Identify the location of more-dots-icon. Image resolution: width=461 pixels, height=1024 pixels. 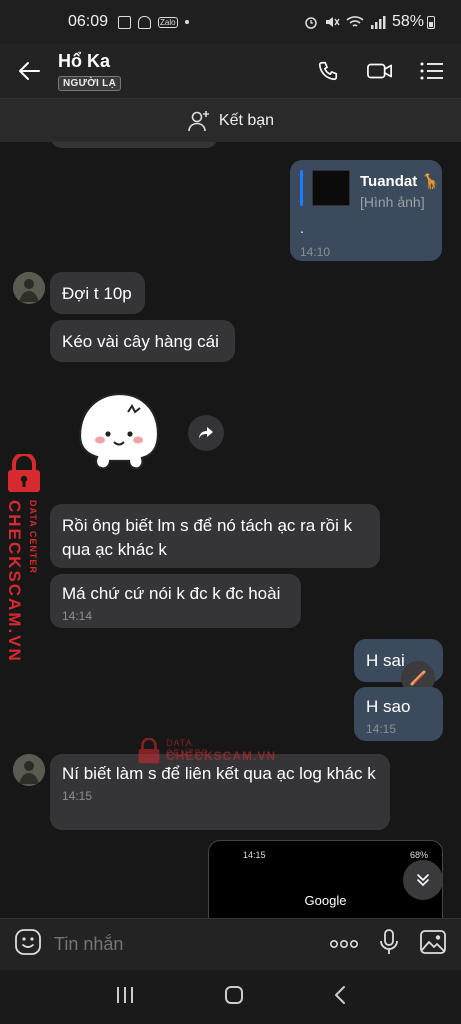
(343, 943).